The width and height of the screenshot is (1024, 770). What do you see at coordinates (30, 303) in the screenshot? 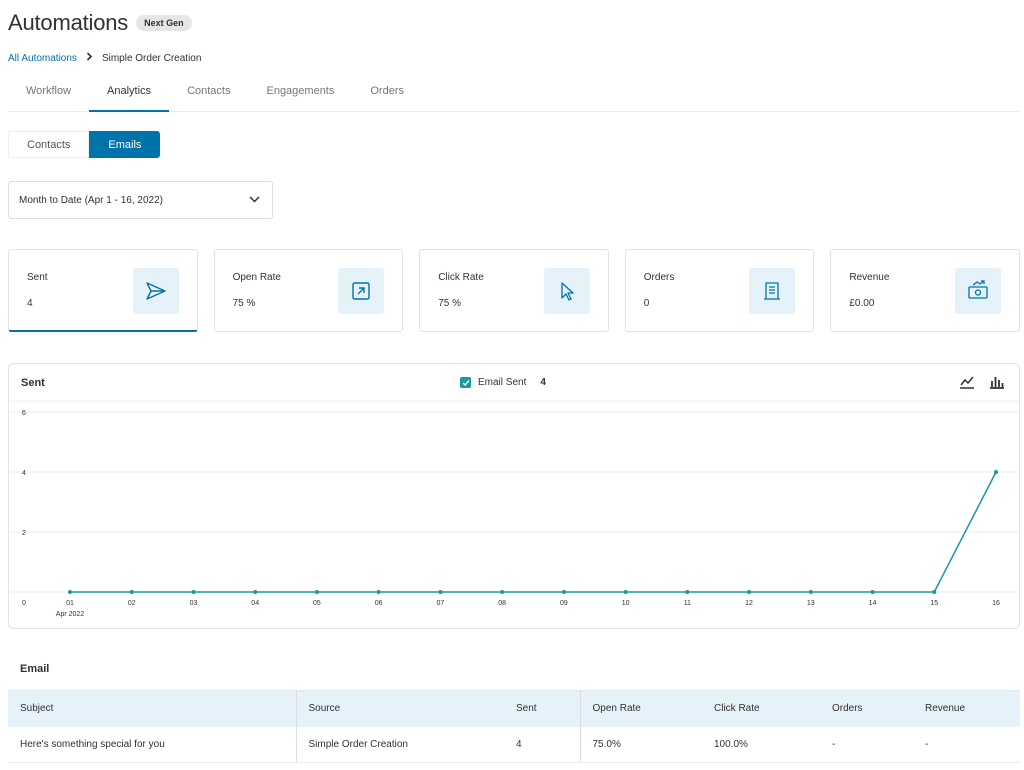
I see `card-value: 4` at bounding box center [30, 303].